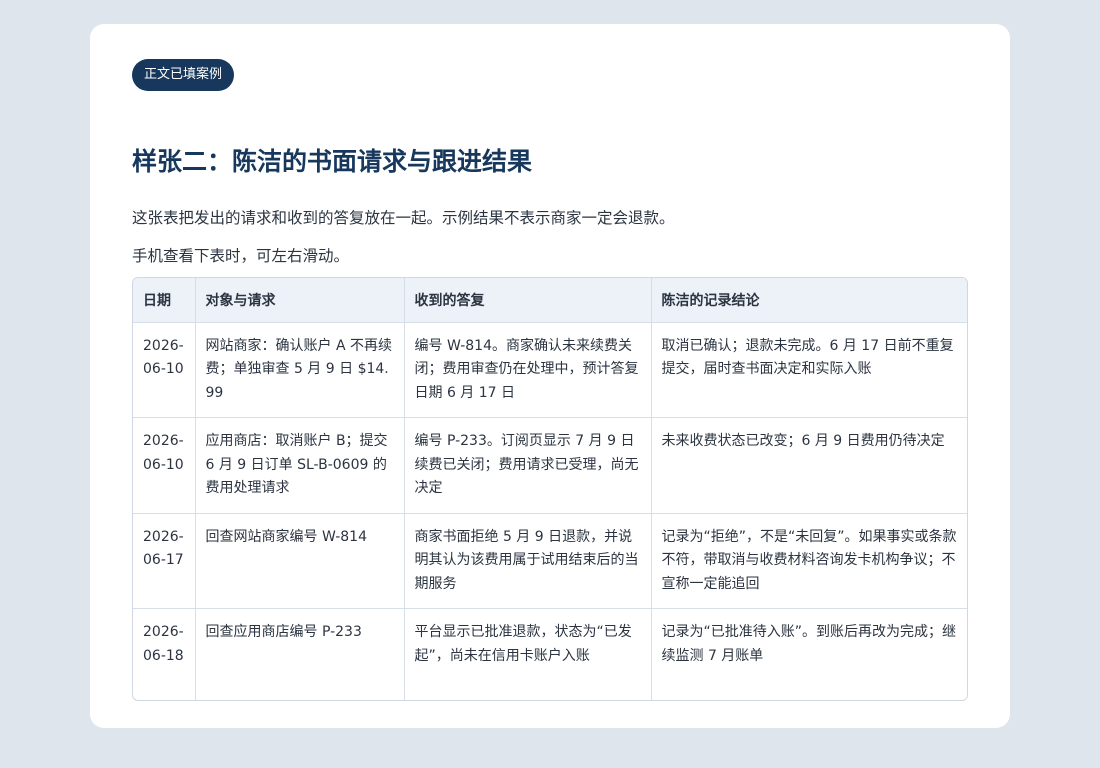  Describe the element at coordinates (164, 561) in the screenshot. I see `cell-date: 2026-06-17` at that location.